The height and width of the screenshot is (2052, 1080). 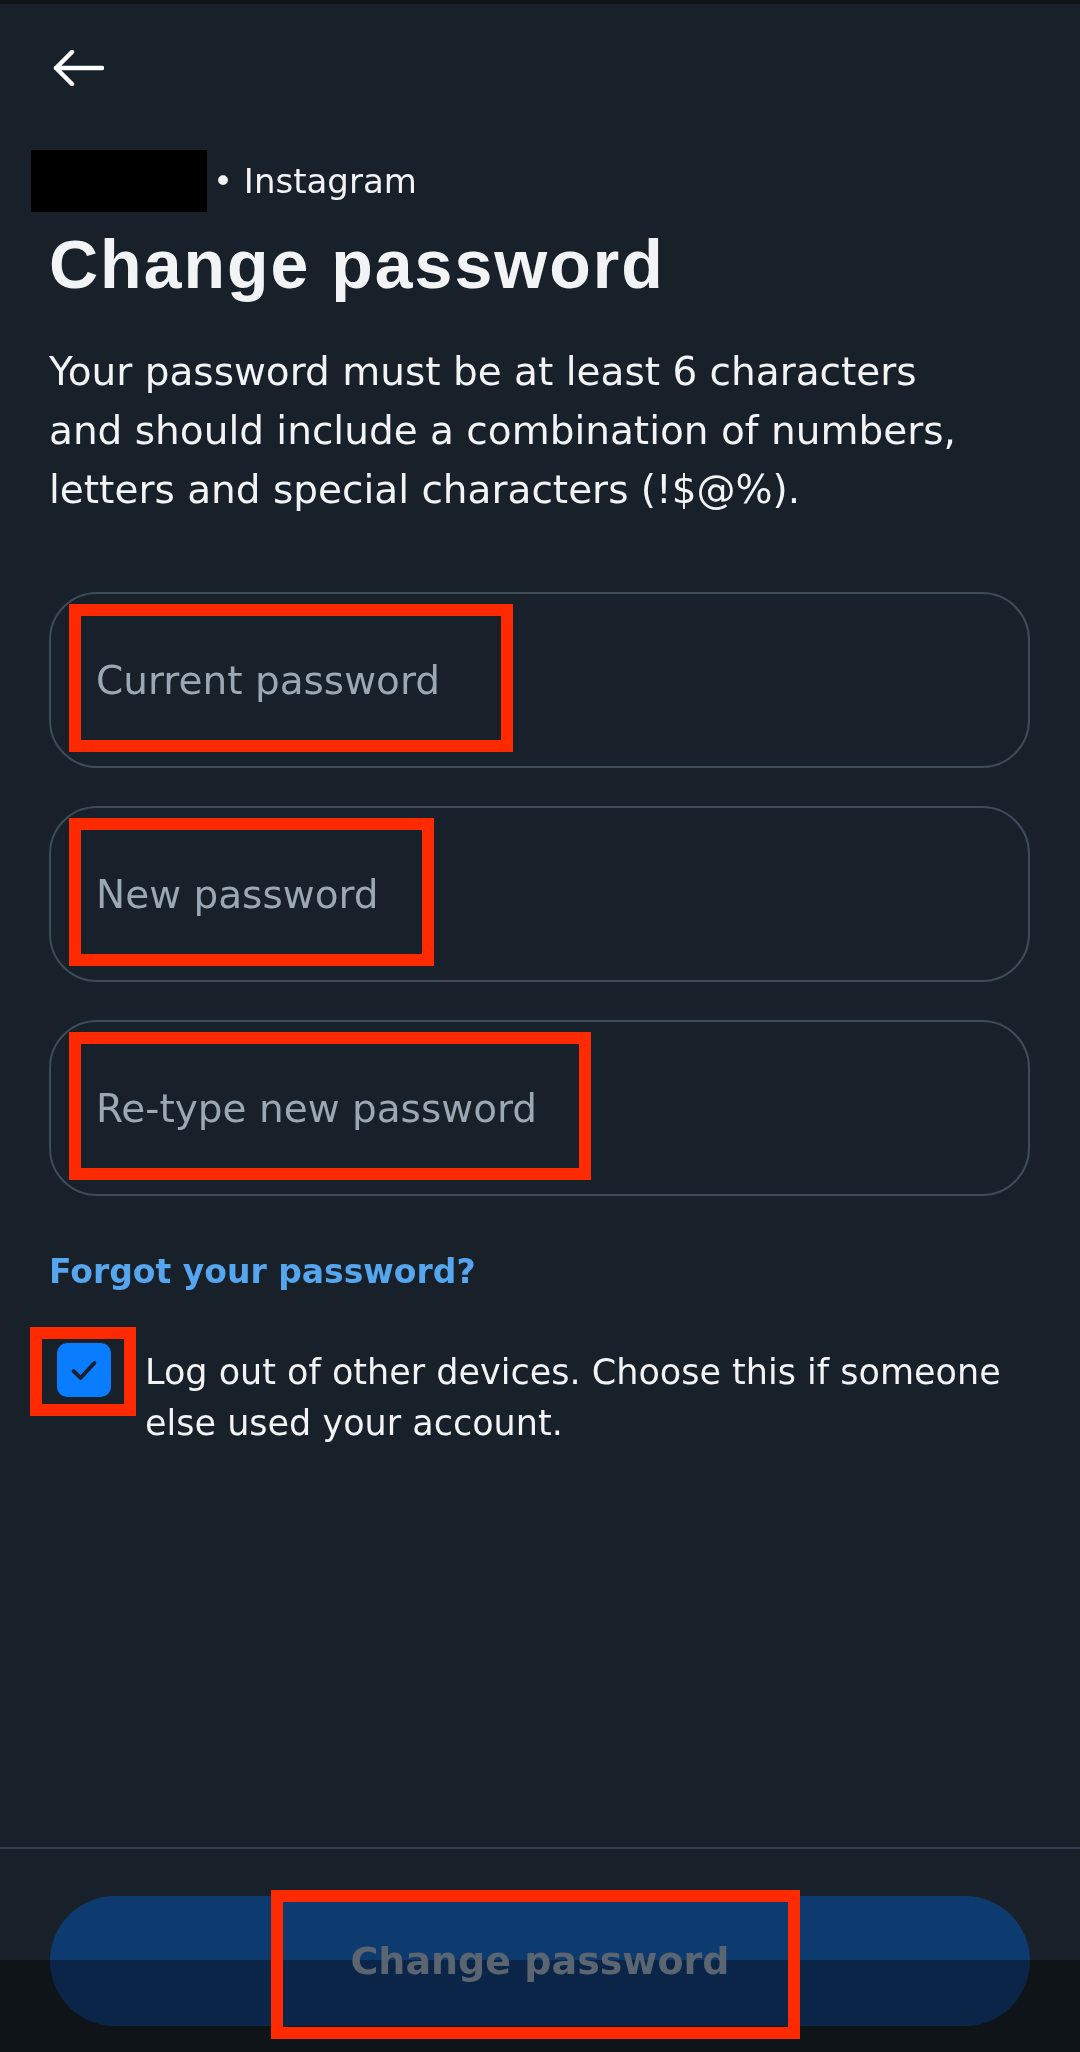 I want to click on page-title: Change password, so click(x=357, y=264).